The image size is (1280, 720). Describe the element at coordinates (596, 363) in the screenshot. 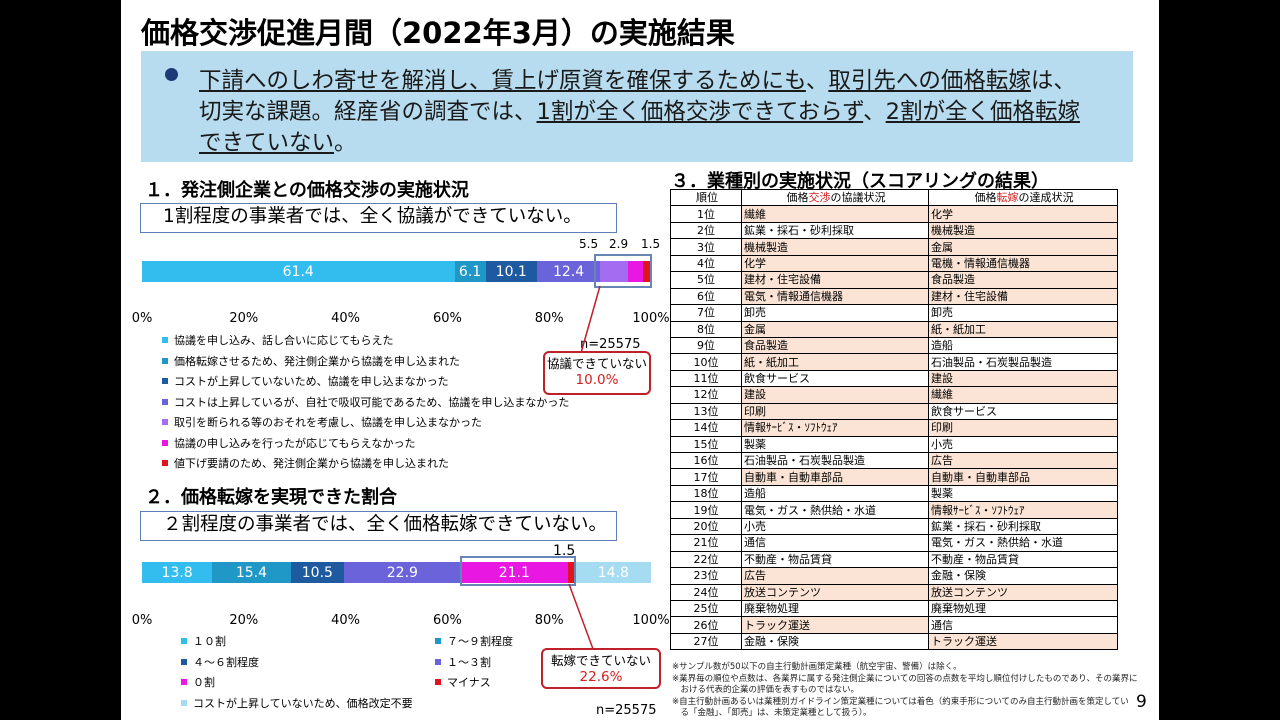

I see `section1-redbox-label: 協議できていない` at that location.